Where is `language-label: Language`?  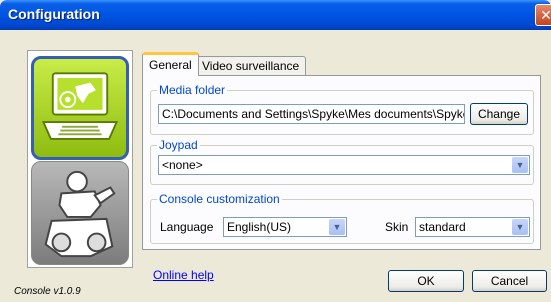
language-label: Language is located at coordinates (187, 227).